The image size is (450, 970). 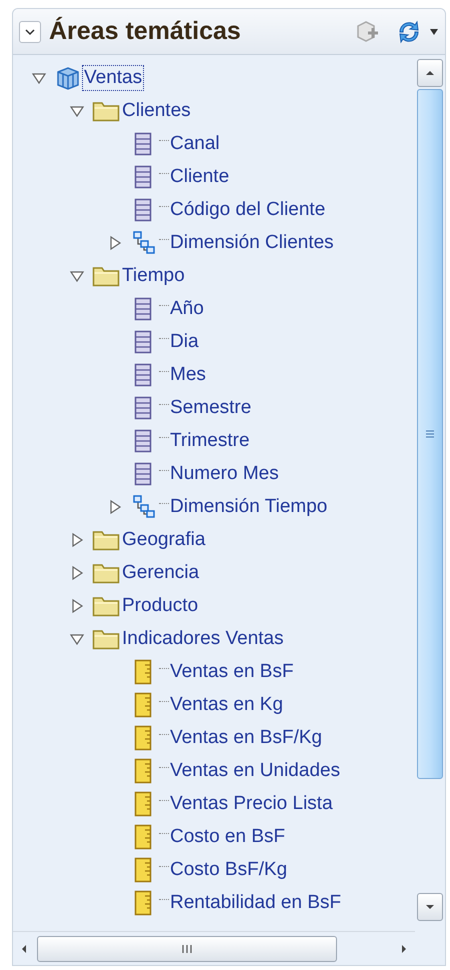 I want to click on tree-item-label: Cliente, so click(x=199, y=176).